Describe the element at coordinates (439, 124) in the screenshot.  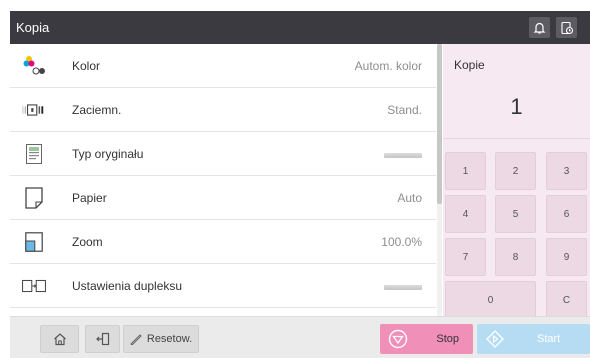
I see `scroll-thumb` at that location.